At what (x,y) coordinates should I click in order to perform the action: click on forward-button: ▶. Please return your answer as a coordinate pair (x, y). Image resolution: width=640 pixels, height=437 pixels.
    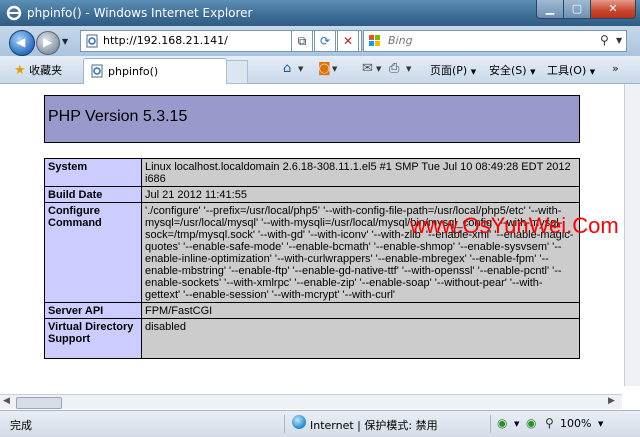
    Looking at the image, I should click on (48, 43).